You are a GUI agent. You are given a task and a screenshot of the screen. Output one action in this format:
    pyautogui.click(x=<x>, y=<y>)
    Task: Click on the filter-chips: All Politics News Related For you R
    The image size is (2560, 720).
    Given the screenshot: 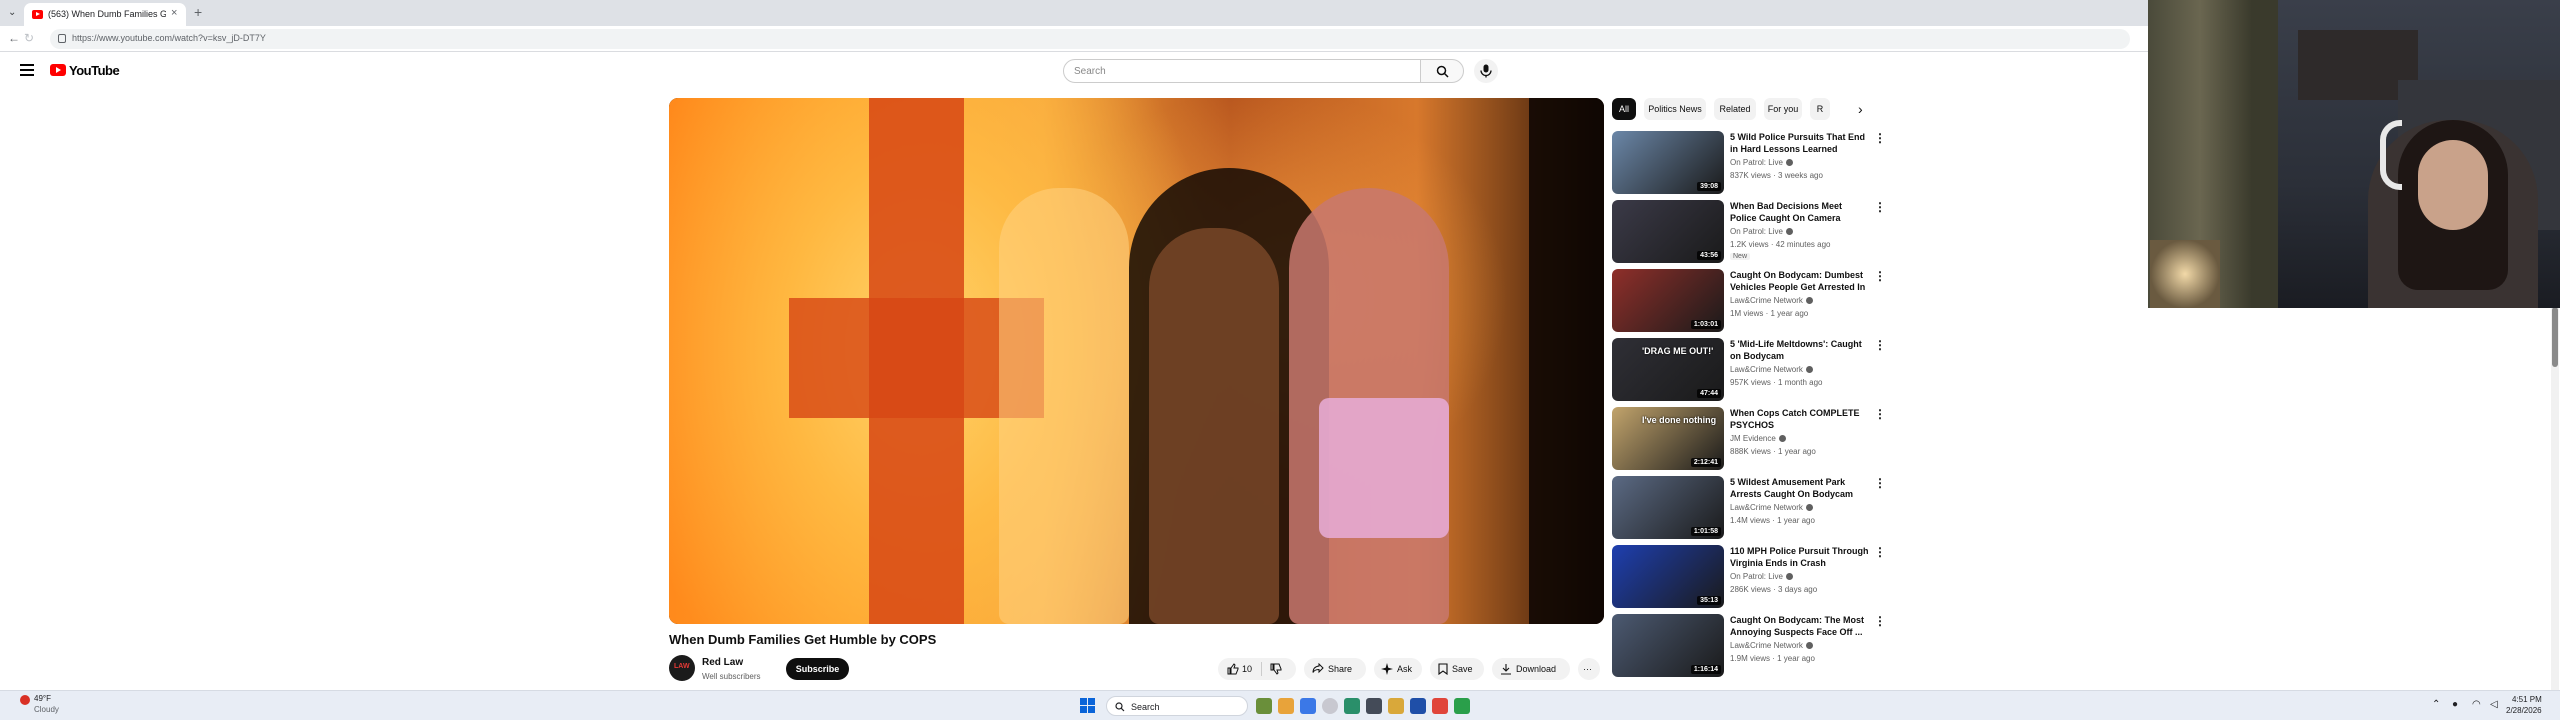 What is the action you would take?
    pyautogui.click(x=1742, y=109)
    